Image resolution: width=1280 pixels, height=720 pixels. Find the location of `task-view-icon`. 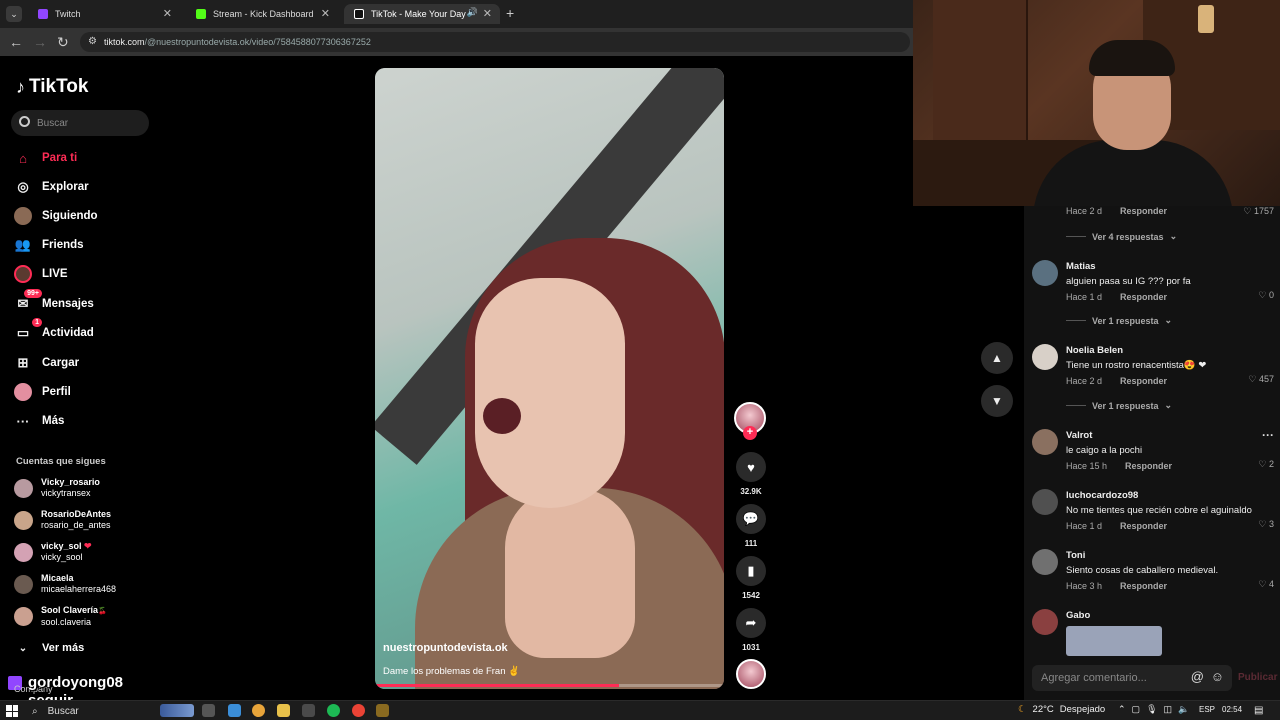

task-view-icon is located at coordinates (208, 710).